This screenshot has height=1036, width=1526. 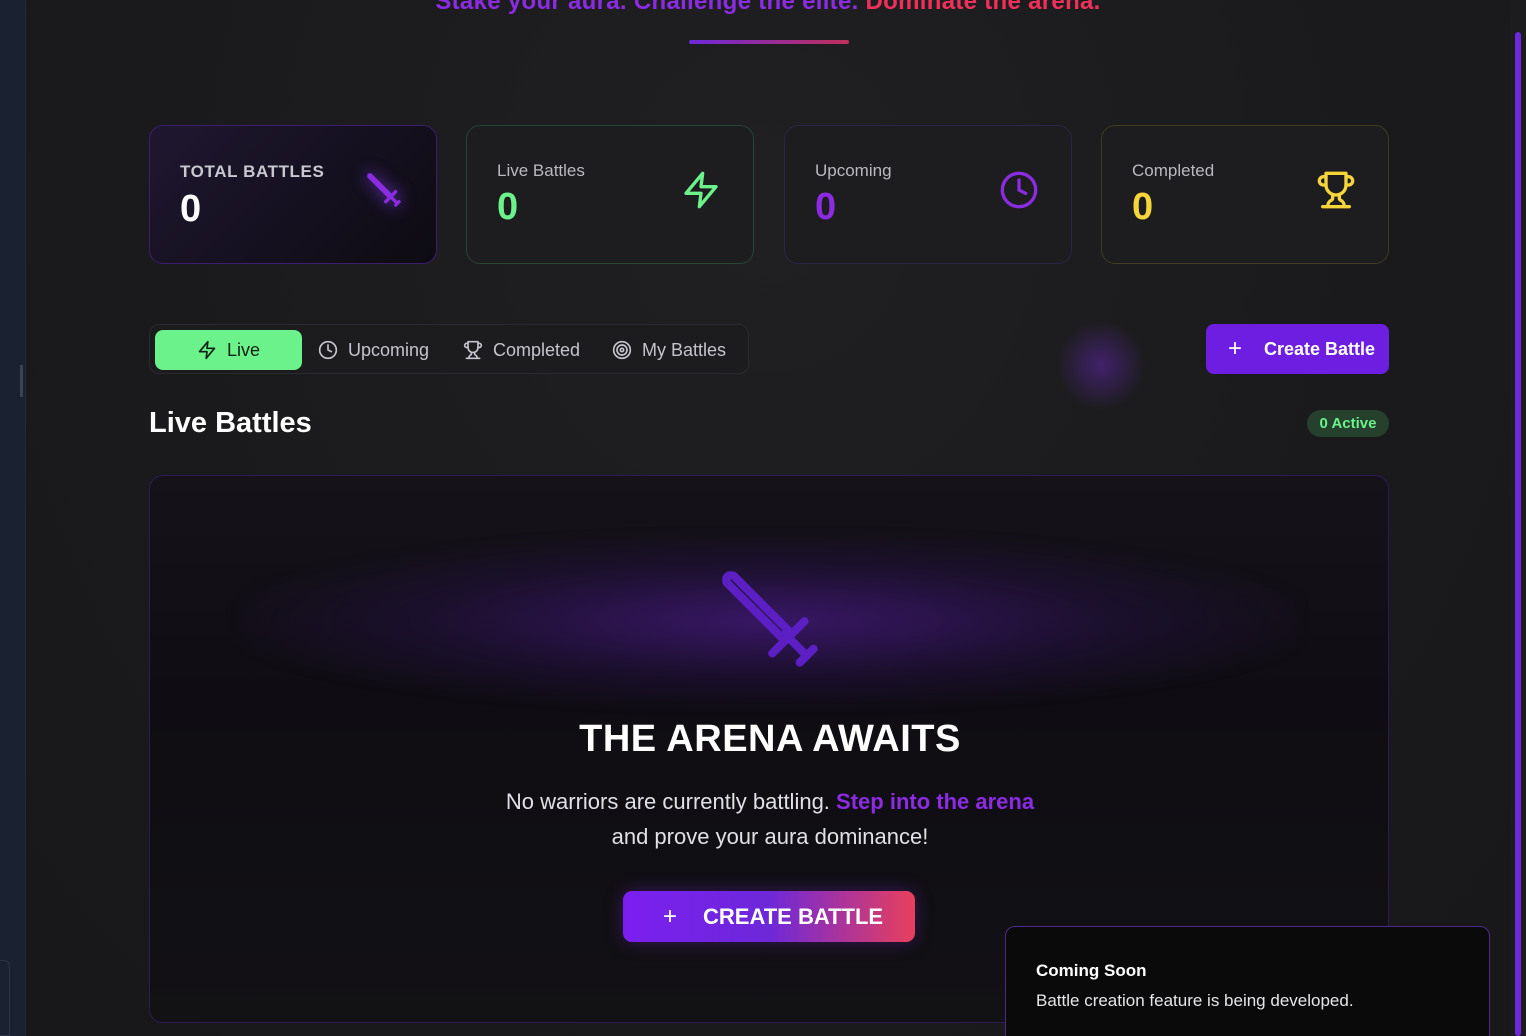 What do you see at coordinates (647, 7) in the screenshot?
I see `tagline-part-1: Stake your aura. Challenge the elite.` at bounding box center [647, 7].